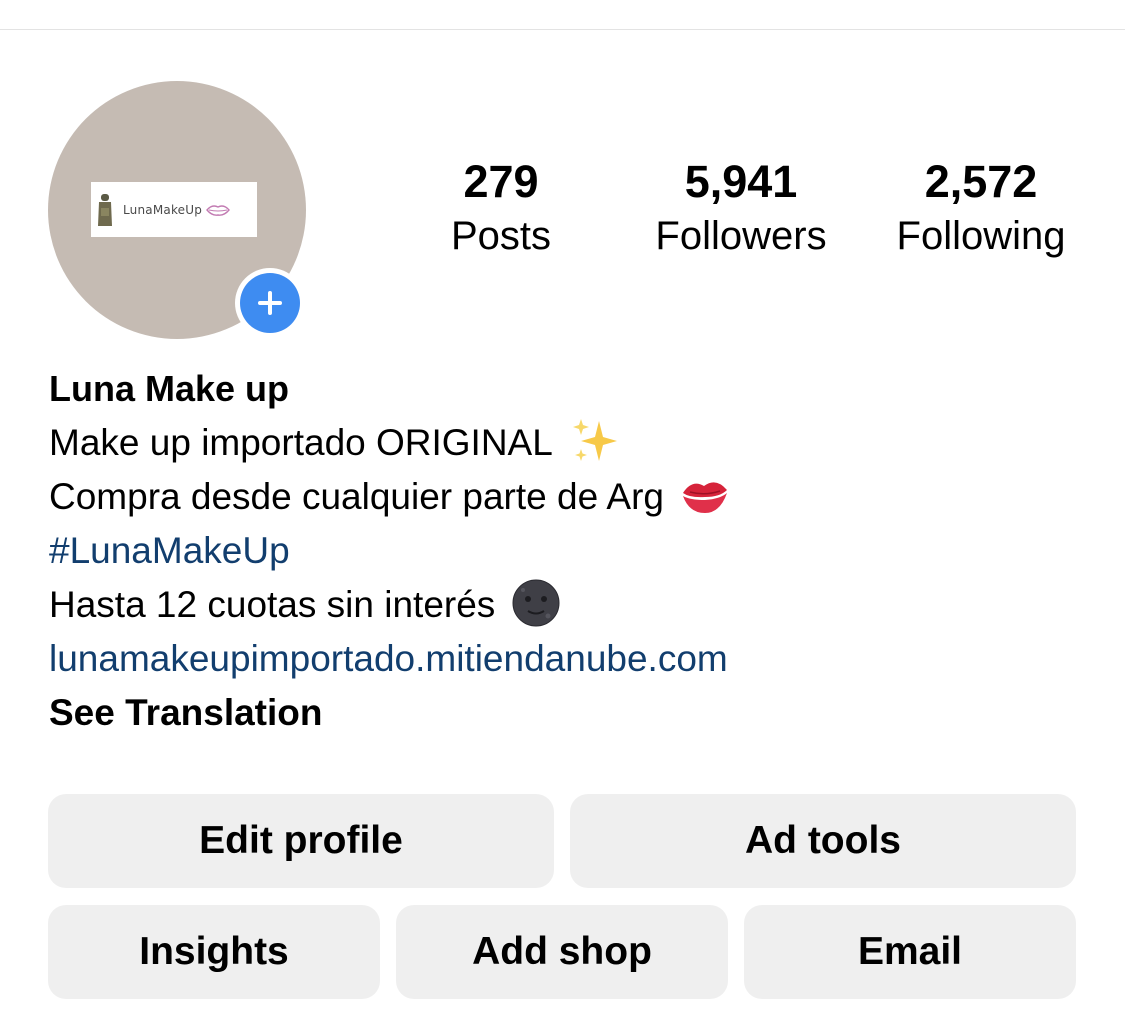 This screenshot has height=1031, width=1125. What do you see at coordinates (741, 209) in the screenshot?
I see `stat-followers: 5,941 Followers` at bounding box center [741, 209].